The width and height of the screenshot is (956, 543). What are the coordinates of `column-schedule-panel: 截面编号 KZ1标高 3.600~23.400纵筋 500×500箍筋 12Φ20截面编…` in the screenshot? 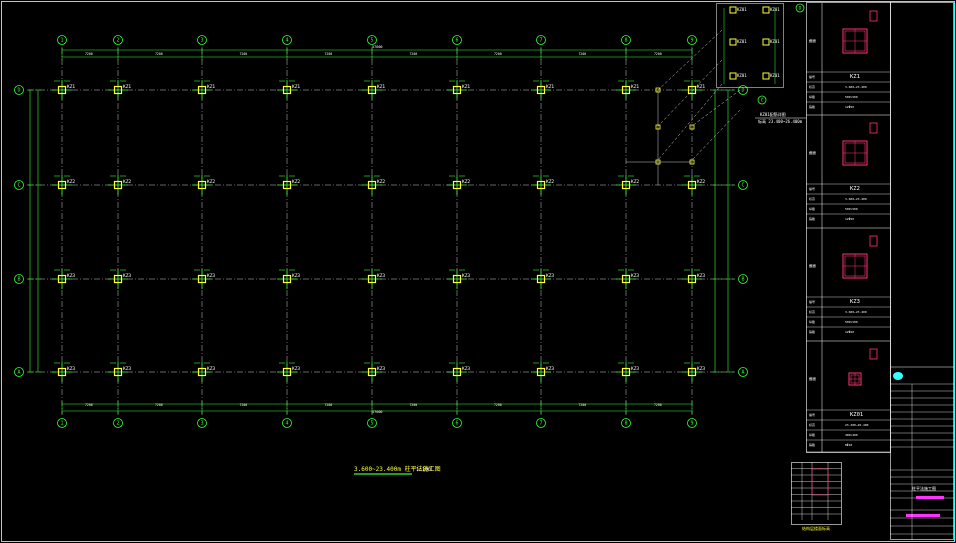 It's located at (848, 227).